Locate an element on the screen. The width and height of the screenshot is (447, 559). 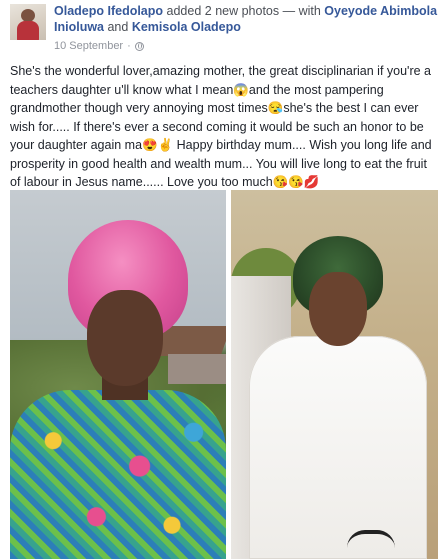
photo-1-dress is located at coordinates (118, 474).